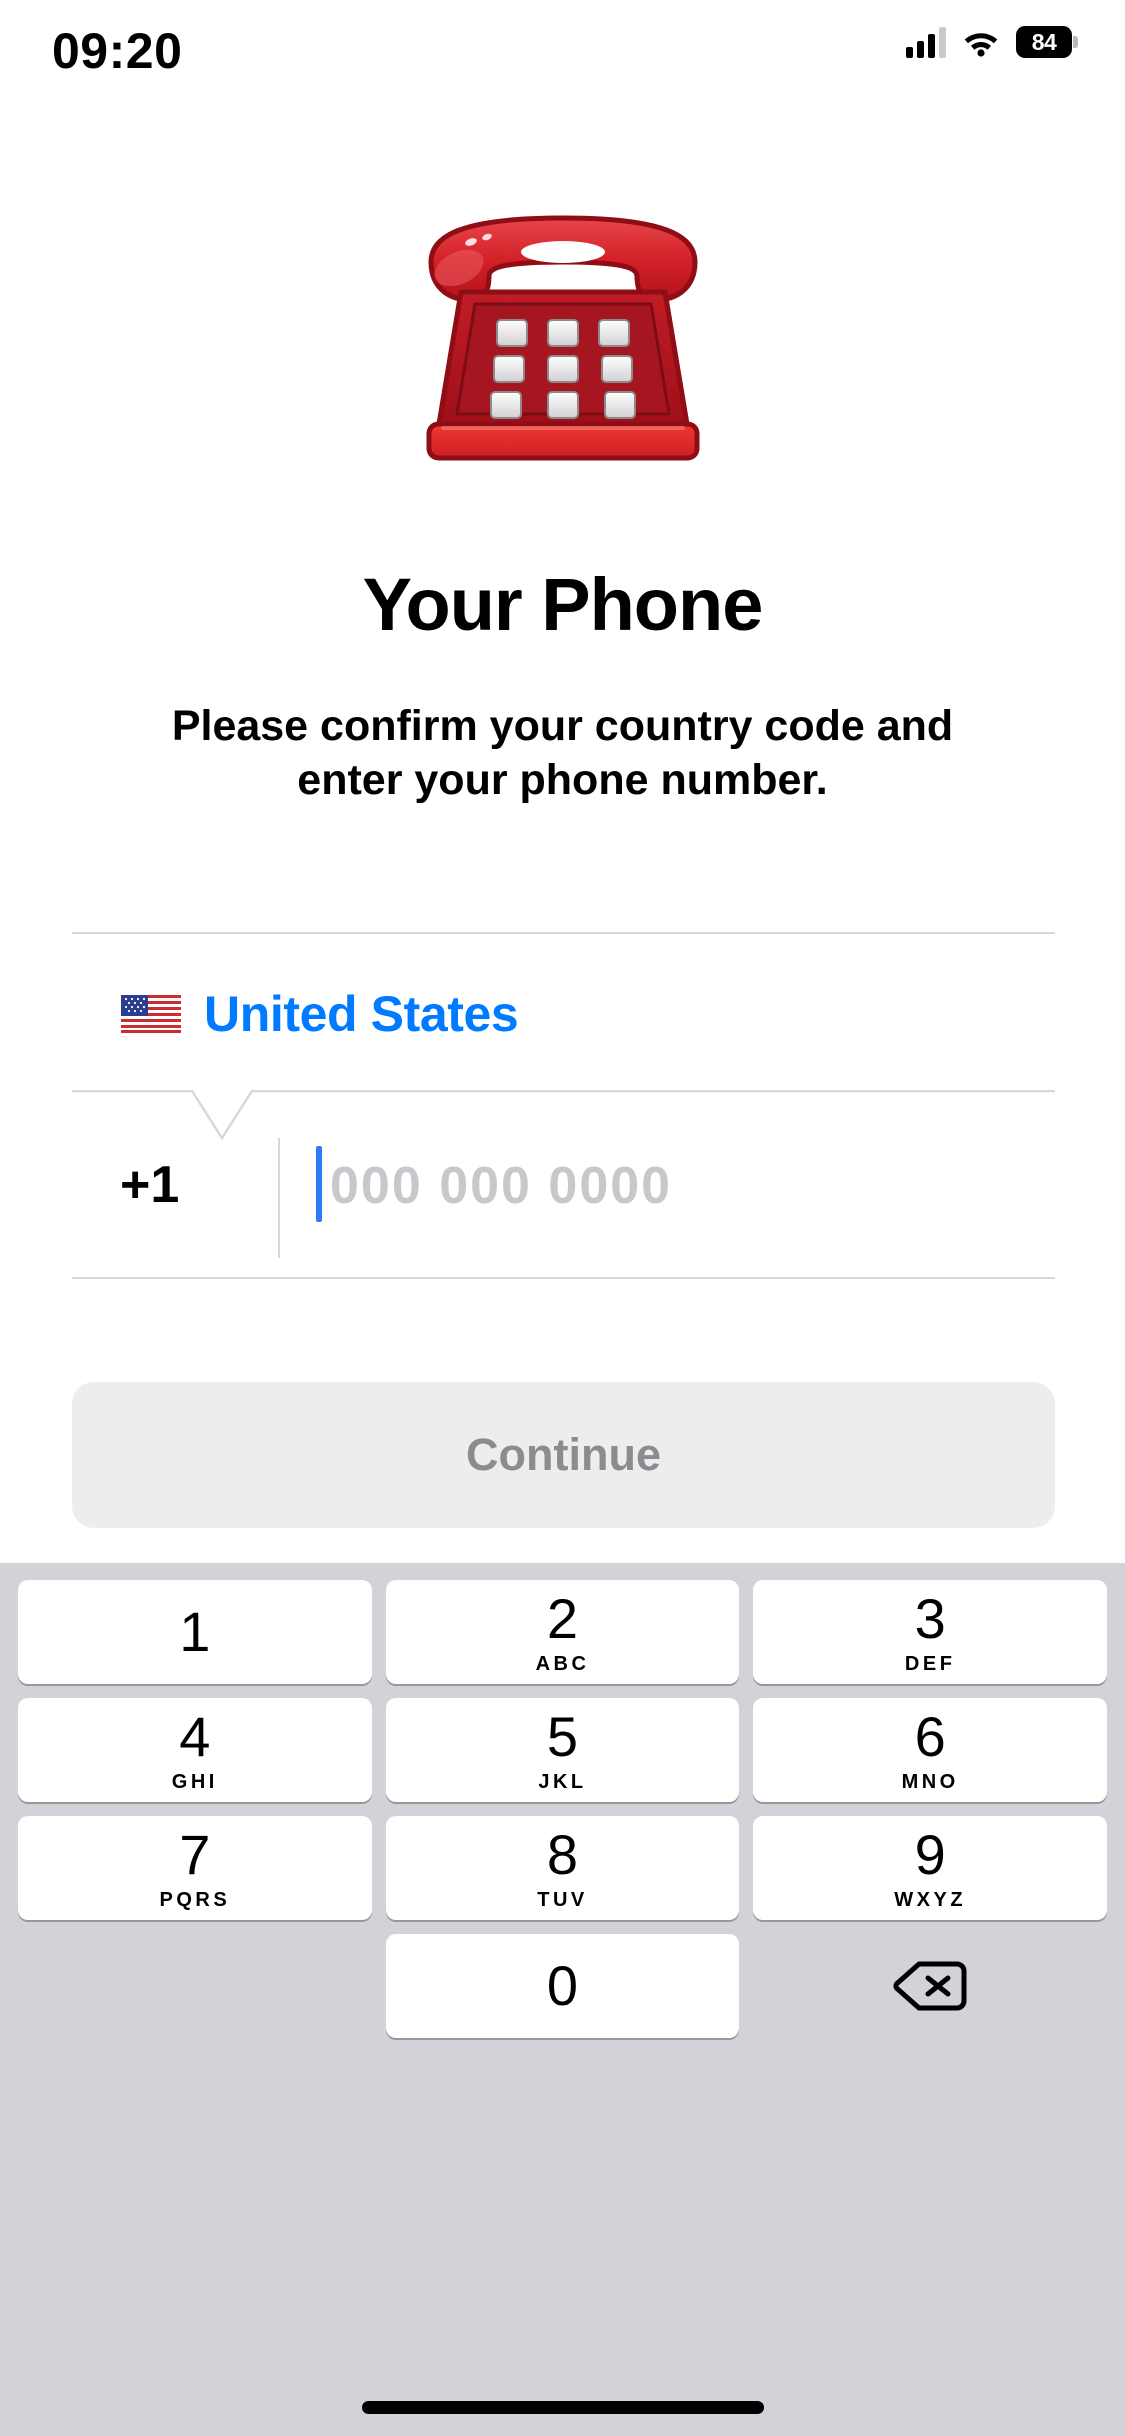 The height and width of the screenshot is (2436, 1125). I want to click on key-digit: 0, so click(562, 1985).